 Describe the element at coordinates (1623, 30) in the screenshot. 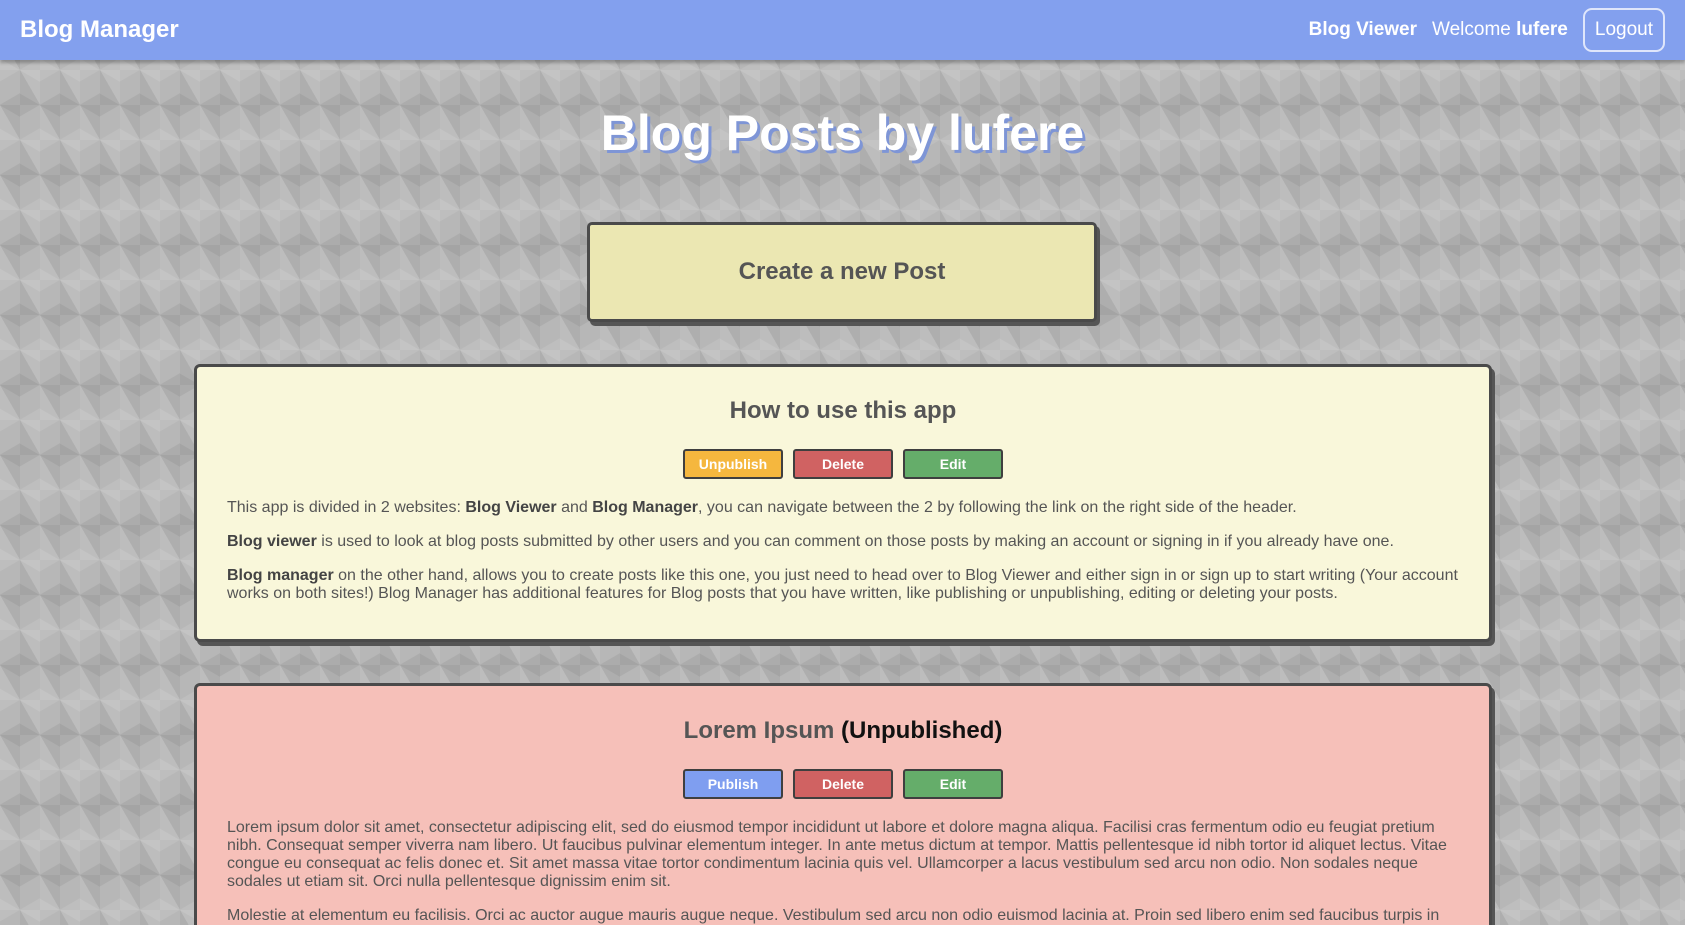

I see `logout-button: Logout` at that location.